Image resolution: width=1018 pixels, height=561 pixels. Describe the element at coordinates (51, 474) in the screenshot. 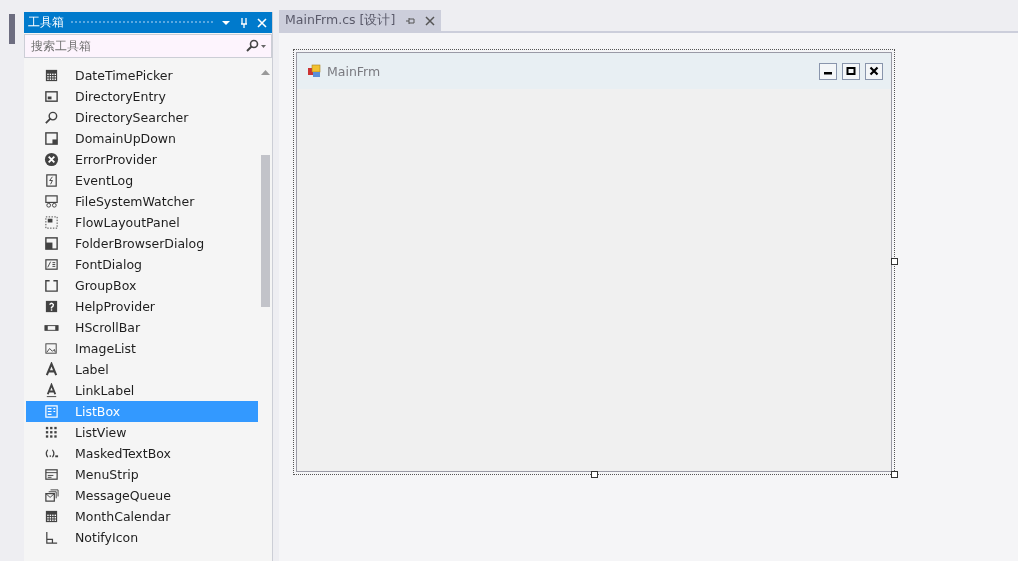

I see `menu-bar-icon` at that location.